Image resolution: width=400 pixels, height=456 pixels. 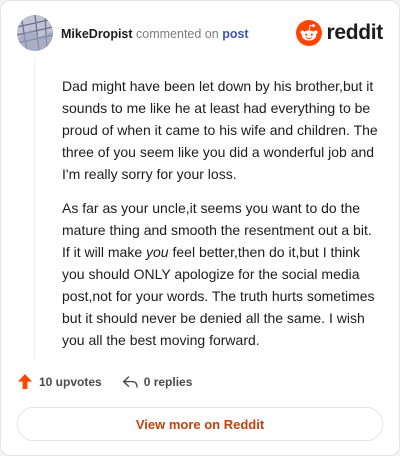 I want to click on view-more-button: View more on Reddit, so click(x=200, y=424).